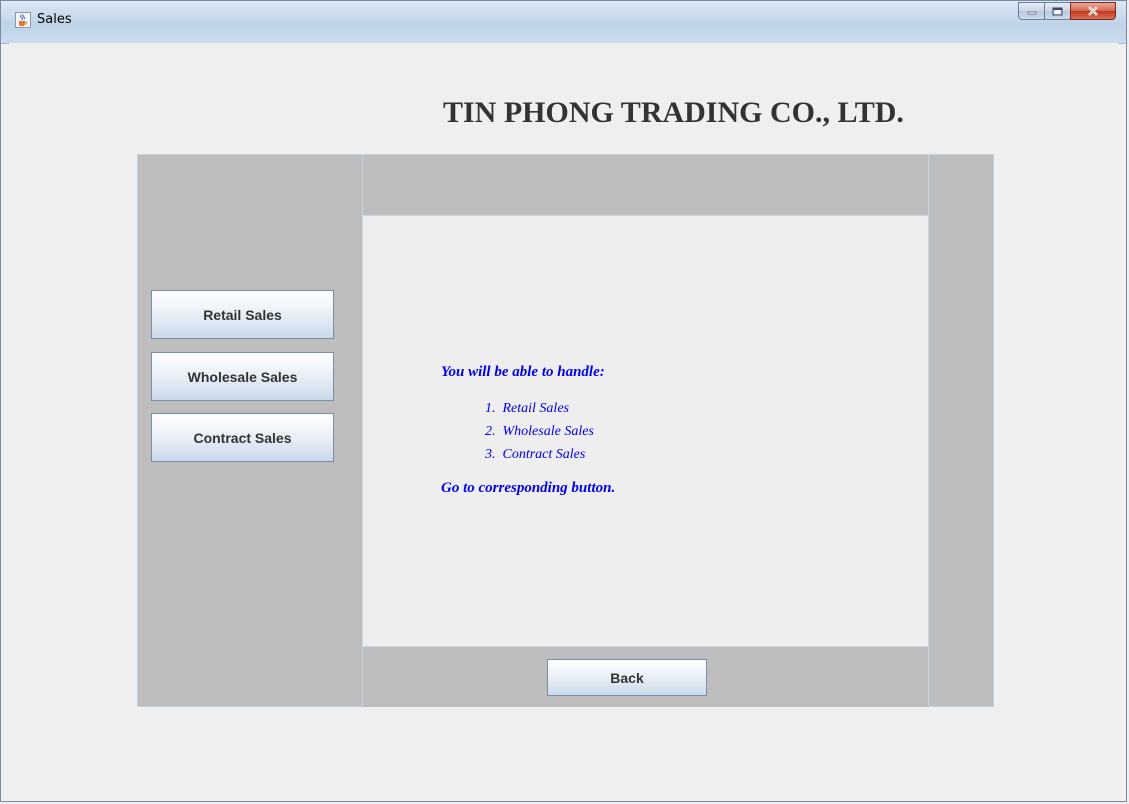 Image resolution: width=1129 pixels, height=804 pixels. Describe the element at coordinates (1031, 11) in the screenshot. I see `minimize-icon` at that location.